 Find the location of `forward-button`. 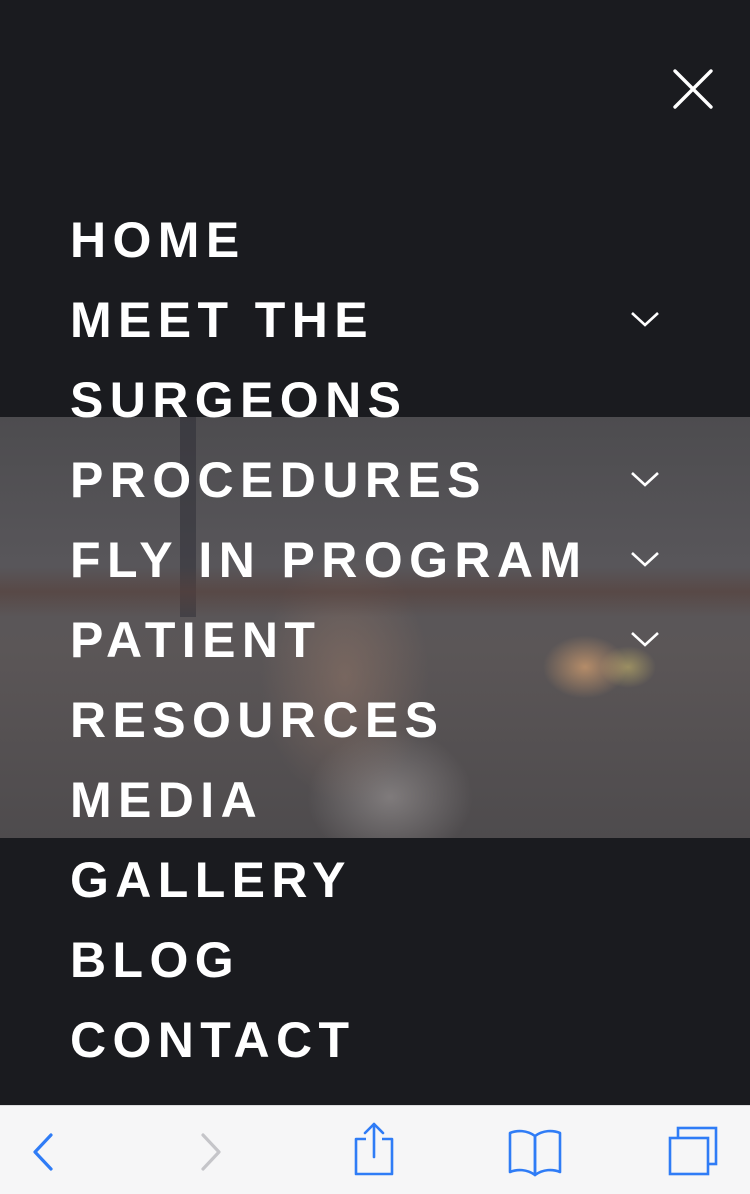

forward-button is located at coordinates (210, 1152).